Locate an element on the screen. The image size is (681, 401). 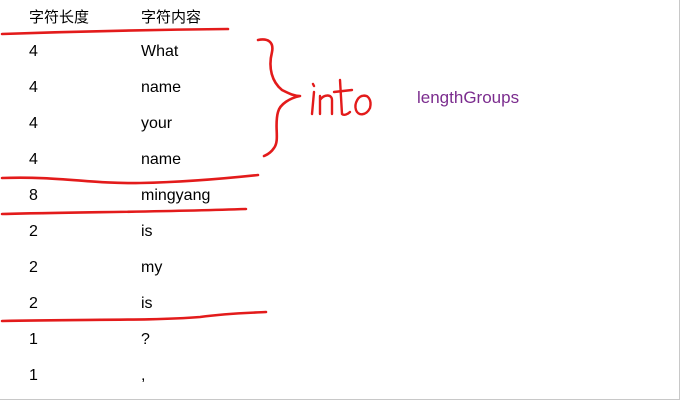
handwritten-into is located at coordinates (341, 97).